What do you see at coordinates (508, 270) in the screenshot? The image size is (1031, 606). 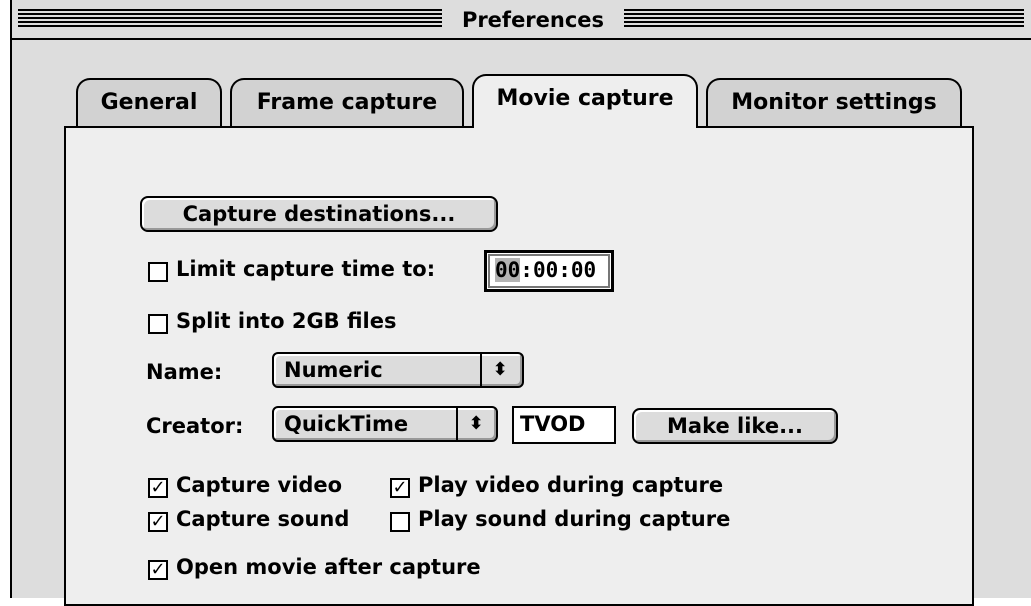 I see `capture-time-selected-segment: 00` at bounding box center [508, 270].